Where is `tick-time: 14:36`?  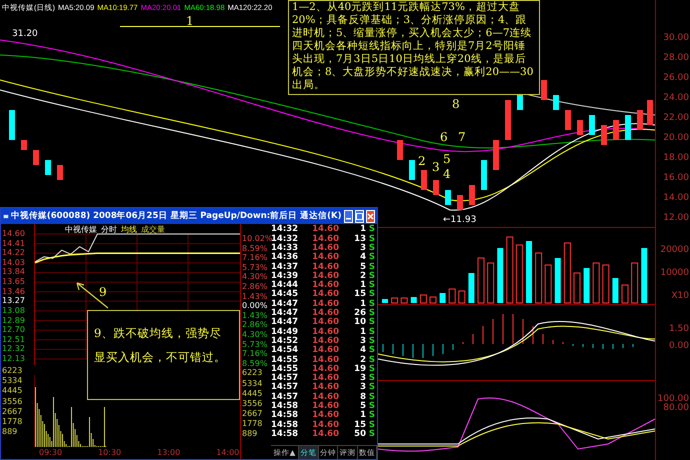 tick-time: 14:36 is located at coordinates (285, 257).